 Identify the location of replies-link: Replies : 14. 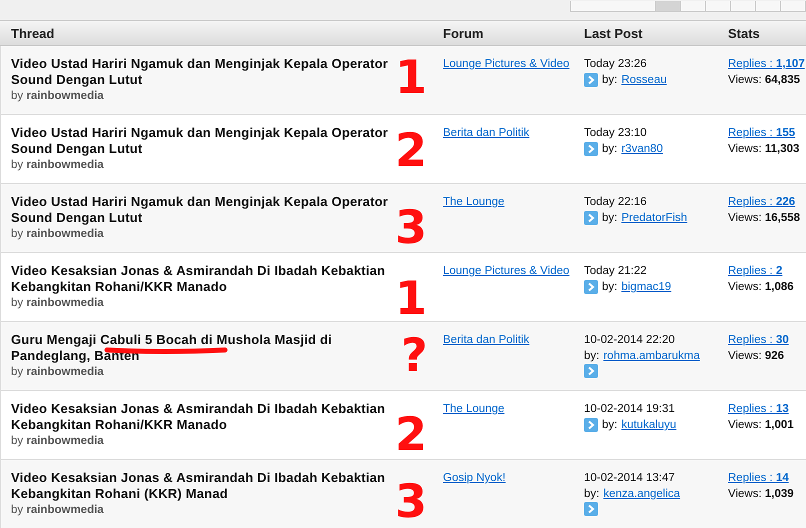
(758, 478).